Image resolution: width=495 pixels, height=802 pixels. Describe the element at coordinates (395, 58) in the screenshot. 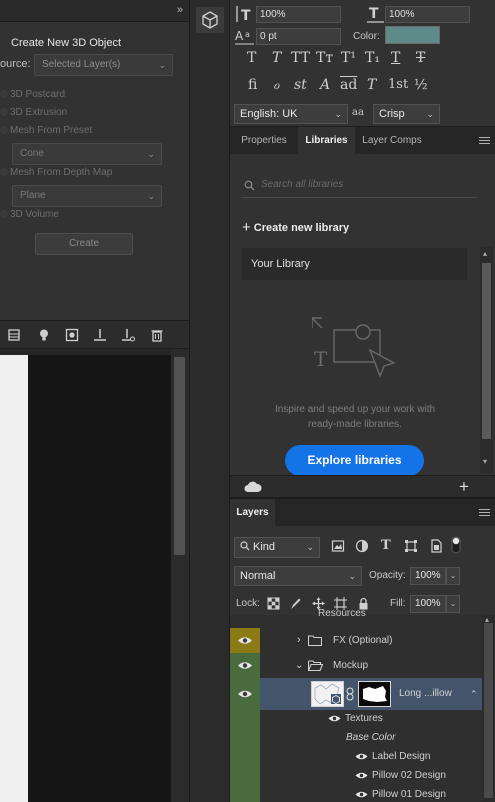

I see `underline-button: T` at that location.